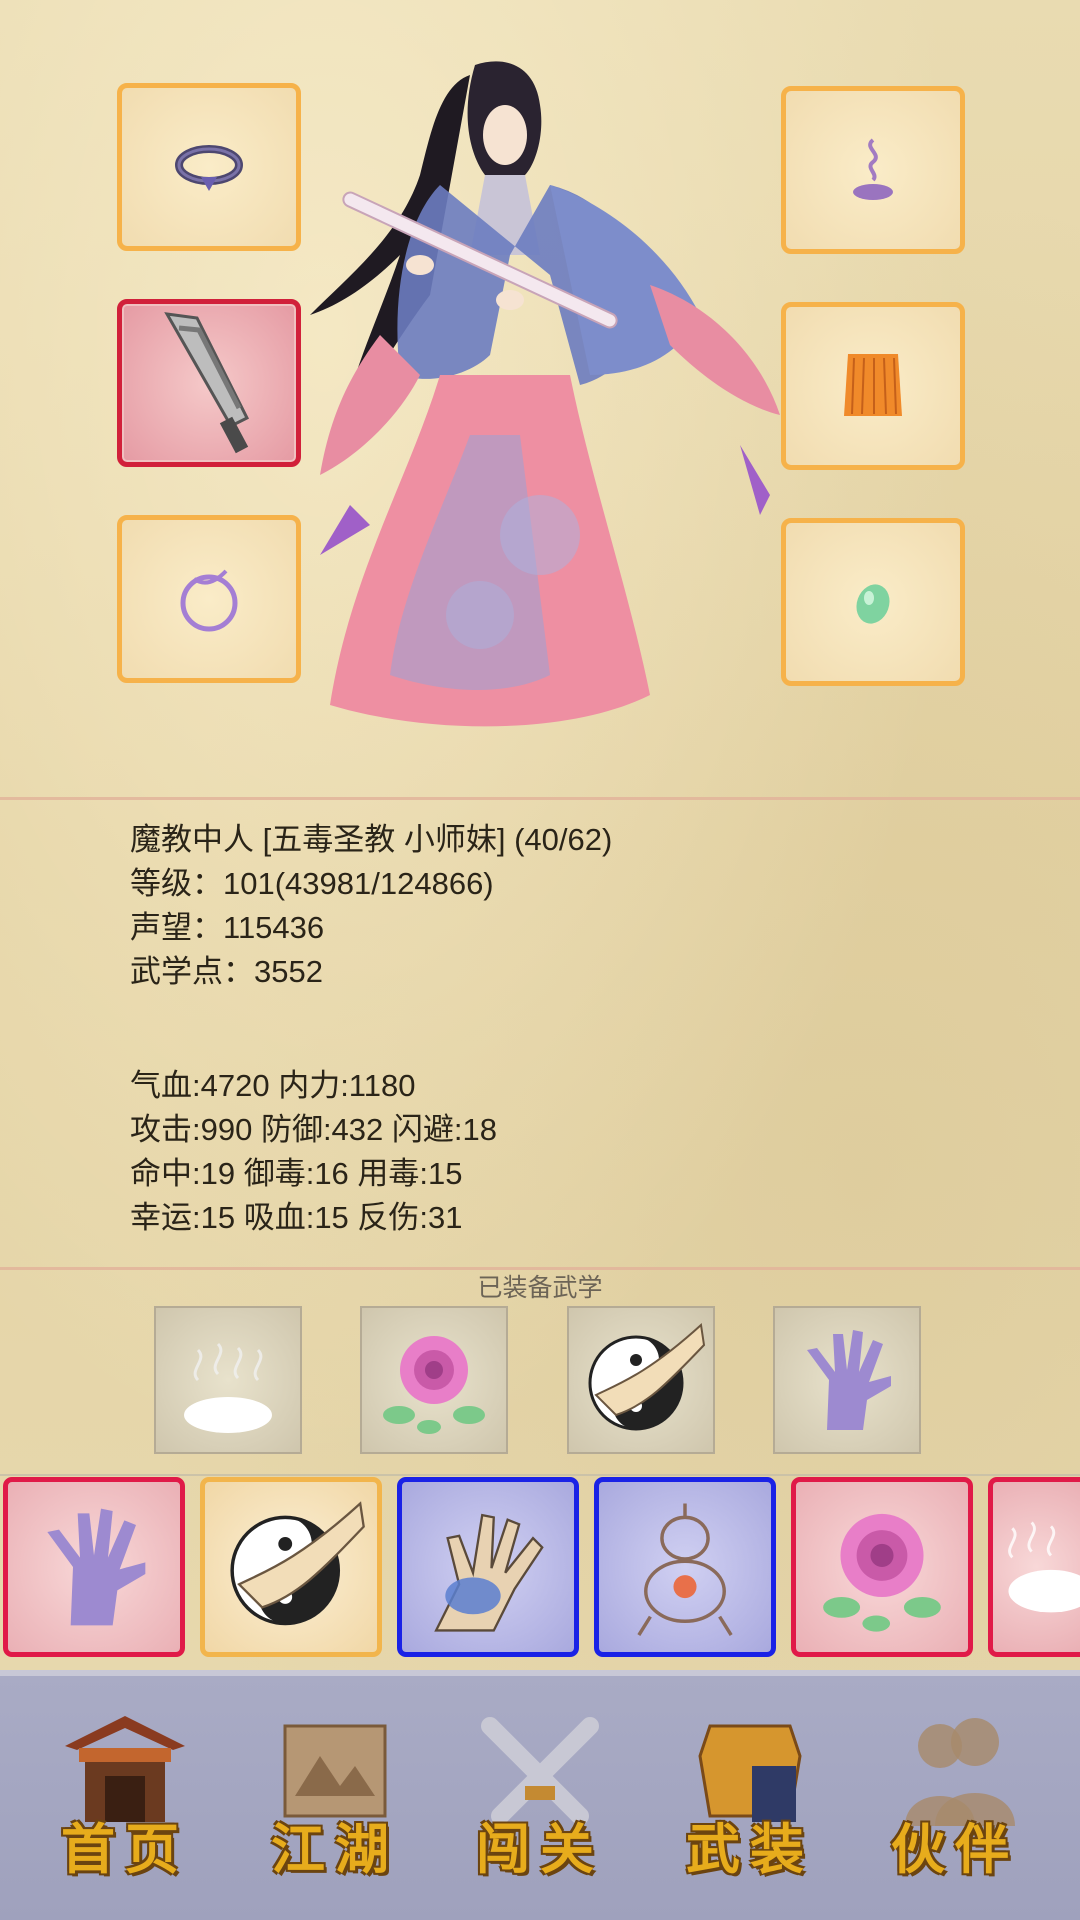 The width and height of the screenshot is (1080, 1920). What do you see at coordinates (335, 1806) in the screenshot?
I see `nav-jianghu: 江湖` at bounding box center [335, 1806].